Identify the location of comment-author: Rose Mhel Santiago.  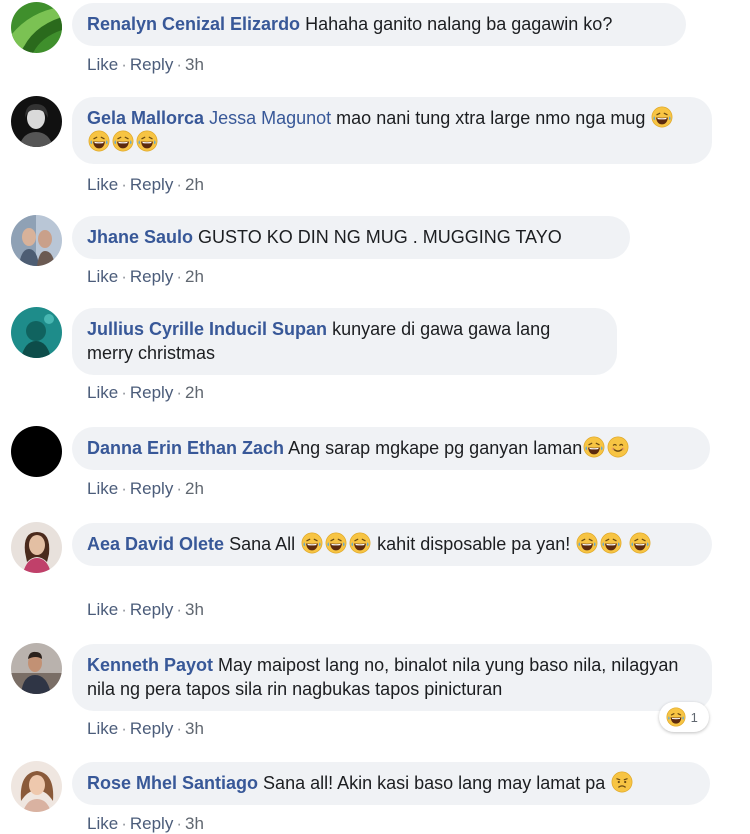
(172, 783).